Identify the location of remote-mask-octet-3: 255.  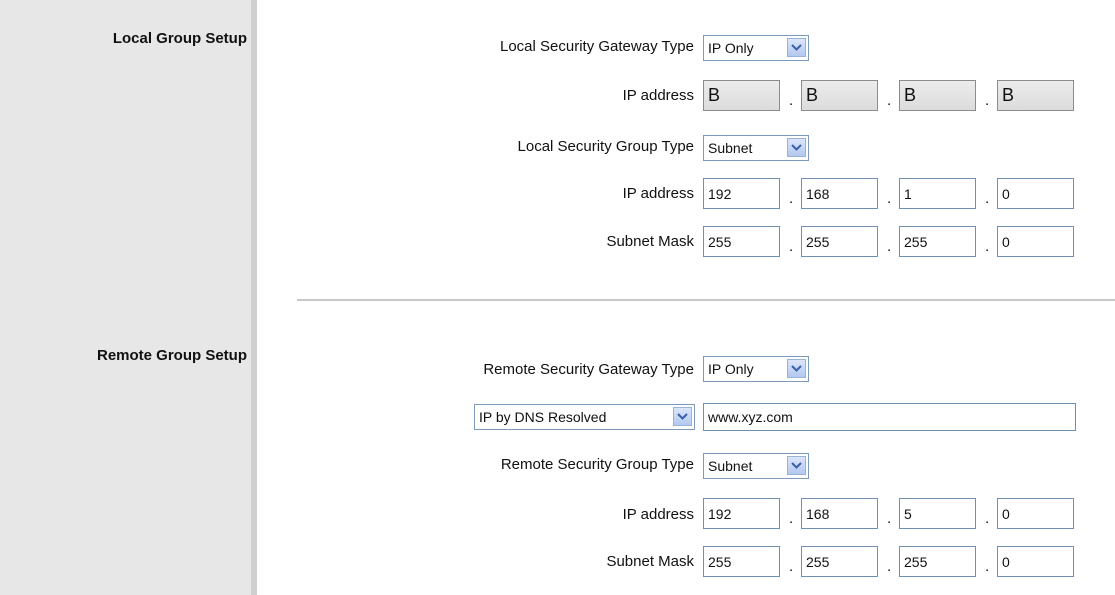
(937, 561).